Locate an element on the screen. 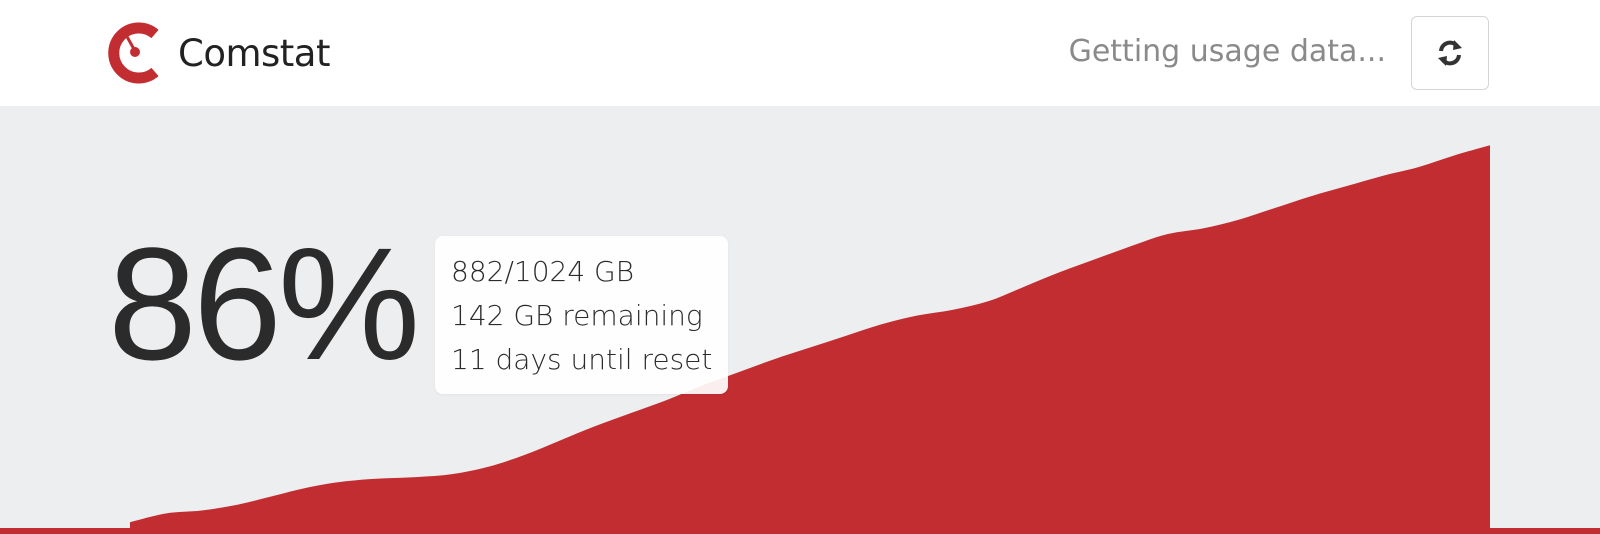 The image size is (1600, 534). chart-baseline is located at coordinates (800, 531).